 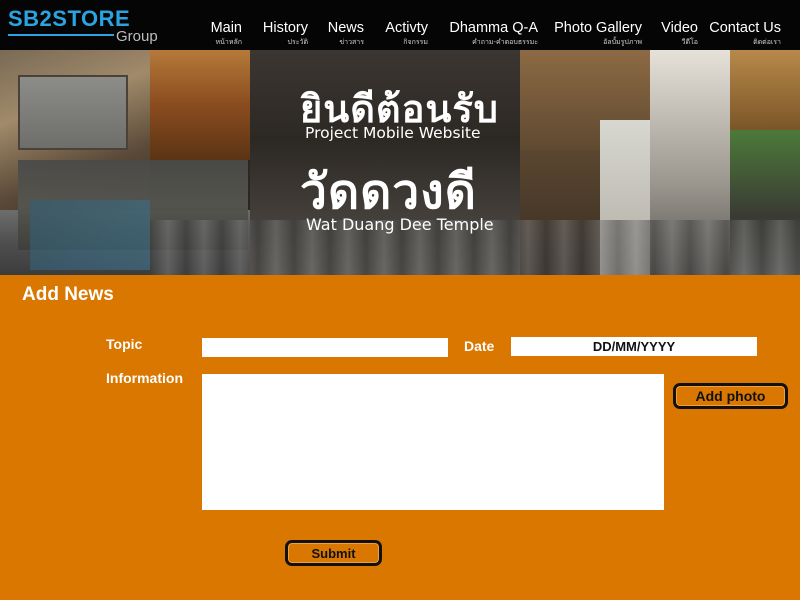 What do you see at coordinates (297, 42) in the screenshot?
I see `nav-item-sublabel: ประวัติ` at bounding box center [297, 42].